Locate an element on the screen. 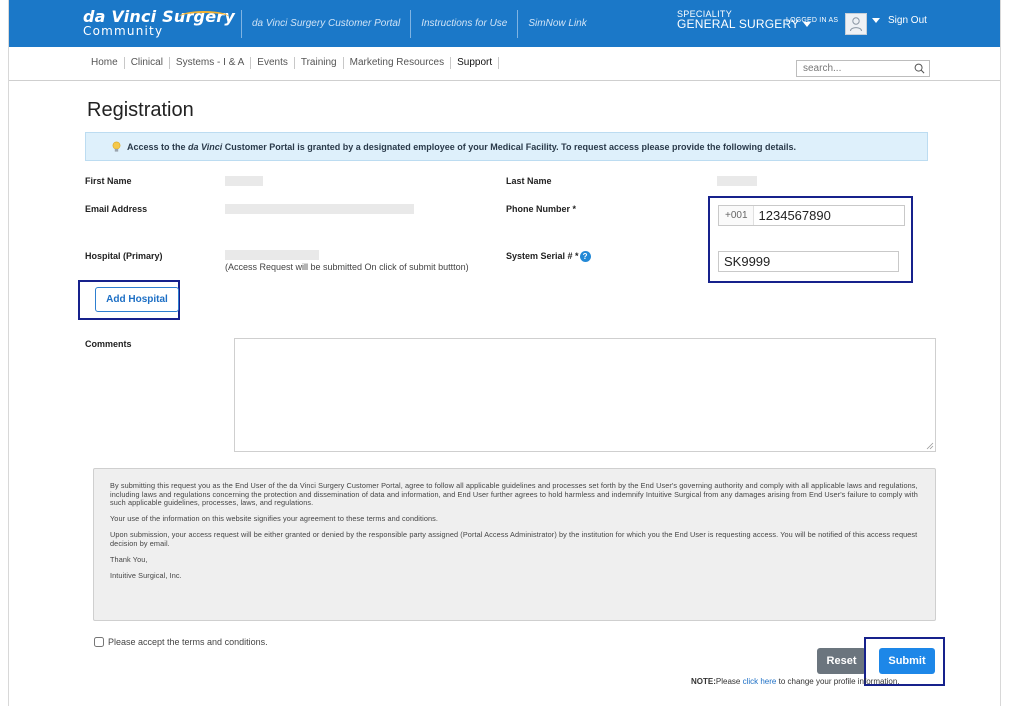  user-icon is located at coordinates (856, 24).